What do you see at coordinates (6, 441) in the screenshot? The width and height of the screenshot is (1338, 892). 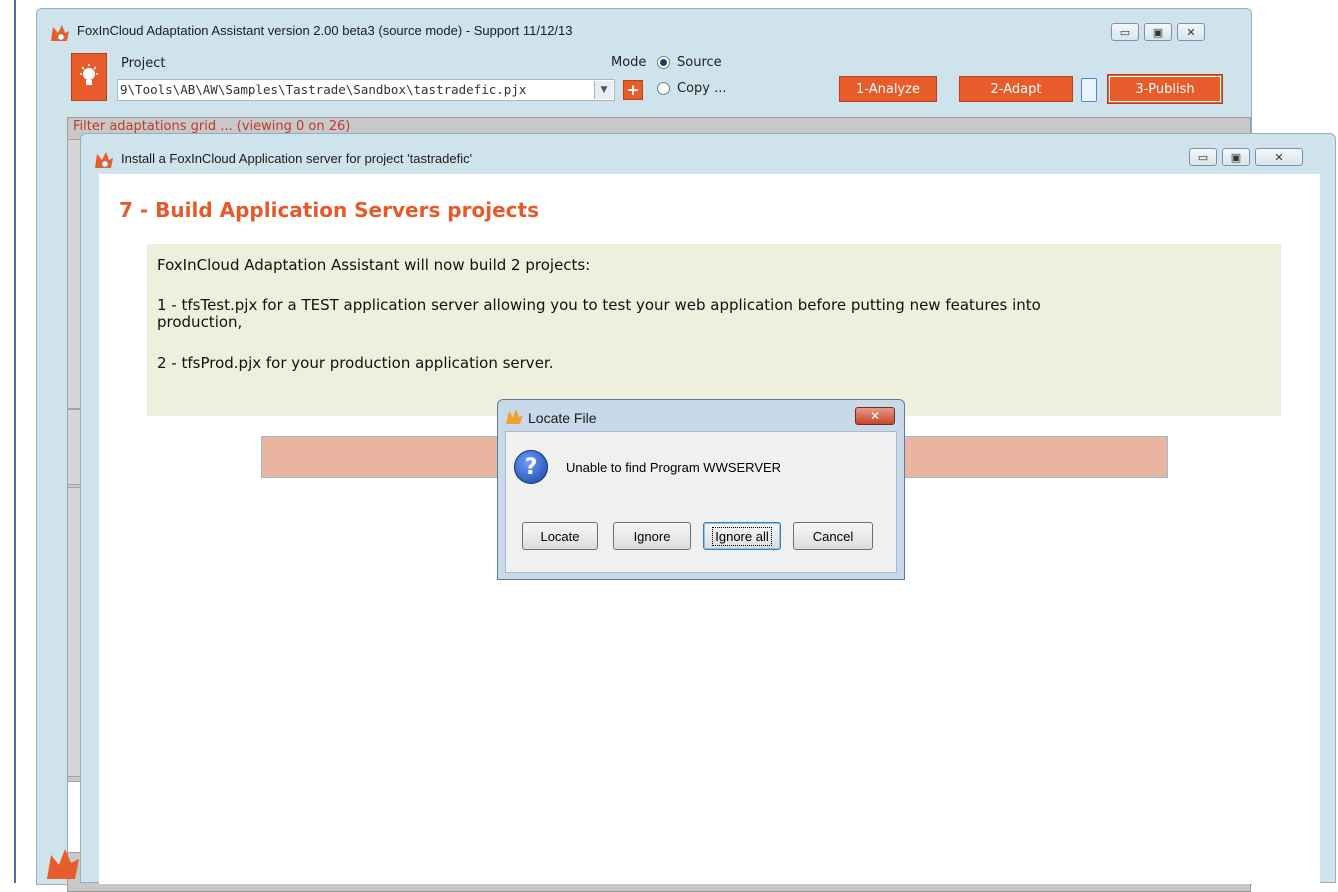 I see `desktop-strip` at bounding box center [6, 441].